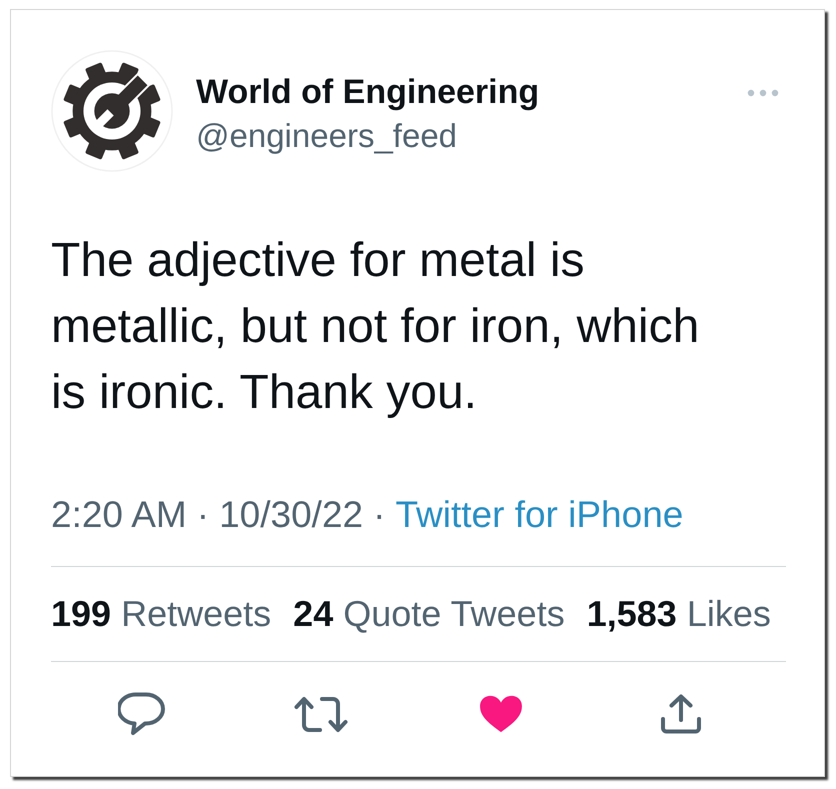  What do you see at coordinates (119, 515) in the screenshot?
I see `tweet-time: 2:20 AM` at bounding box center [119, 515].